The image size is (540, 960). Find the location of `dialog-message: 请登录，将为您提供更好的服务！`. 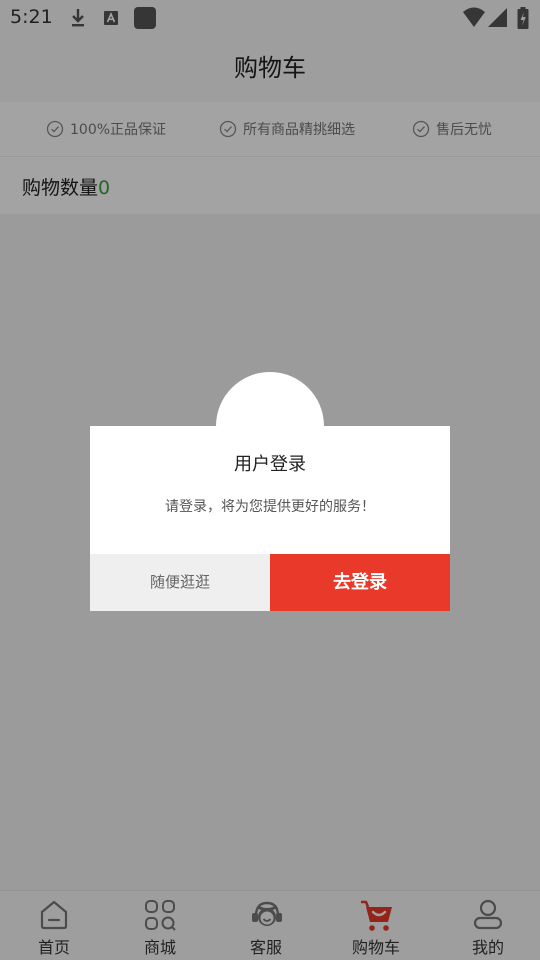

dialog-message: 请登录，将为您提供更好的服务！ is located at coordinates (270, 507).